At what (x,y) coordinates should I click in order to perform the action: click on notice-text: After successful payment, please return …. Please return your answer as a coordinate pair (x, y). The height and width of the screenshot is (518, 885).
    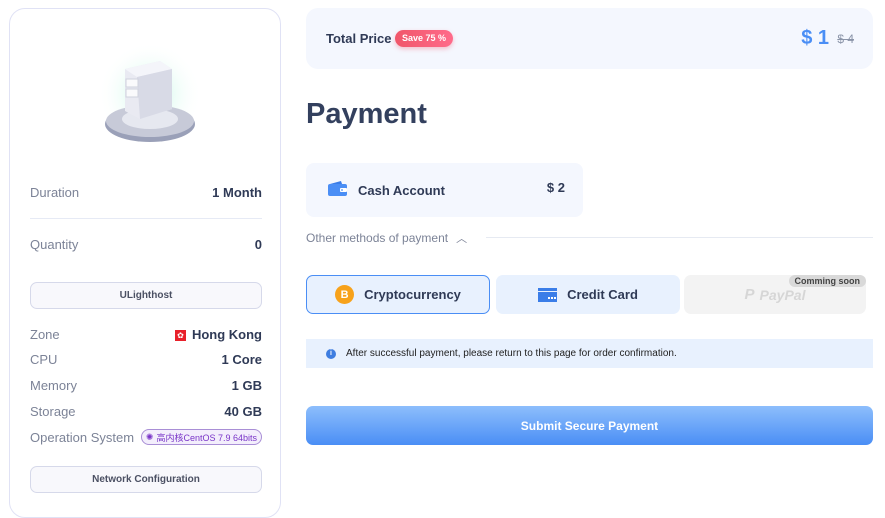
    Looking at the image, I should click on (511, 353).